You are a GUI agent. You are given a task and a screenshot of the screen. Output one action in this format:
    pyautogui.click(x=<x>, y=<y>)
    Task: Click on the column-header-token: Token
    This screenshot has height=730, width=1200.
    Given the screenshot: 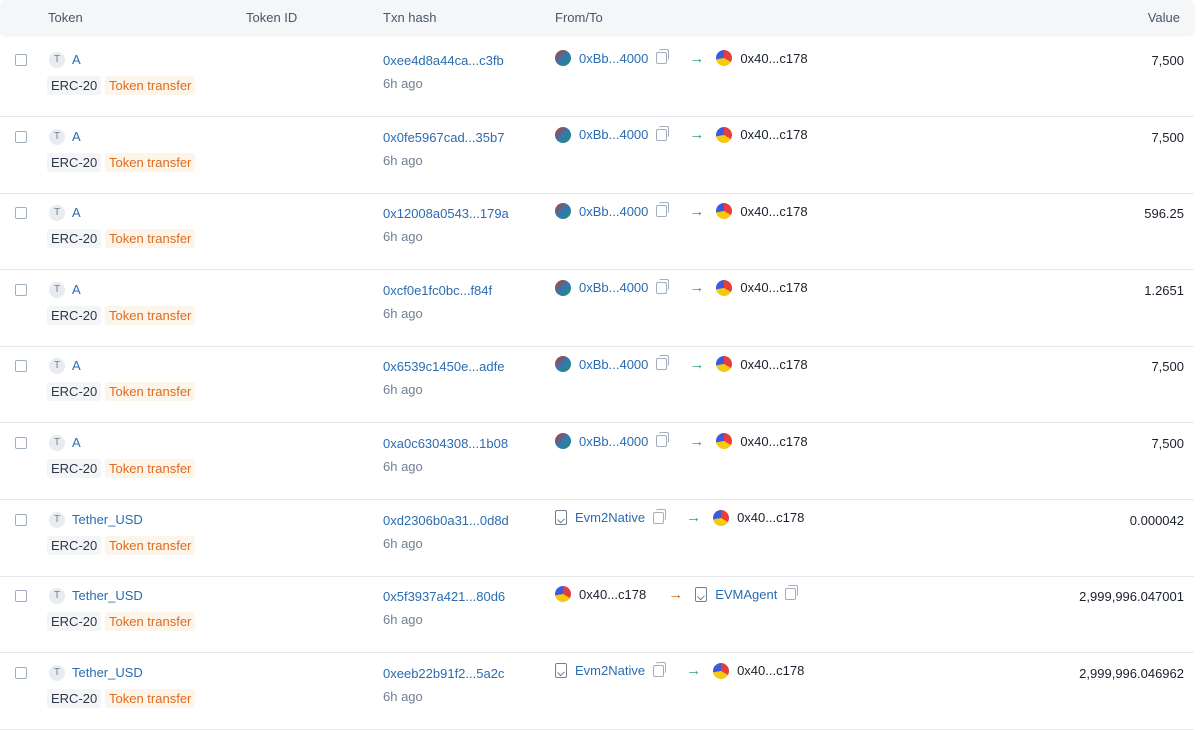 What is the action you would take?
    pyautogui.click(x=65, y=17)
    